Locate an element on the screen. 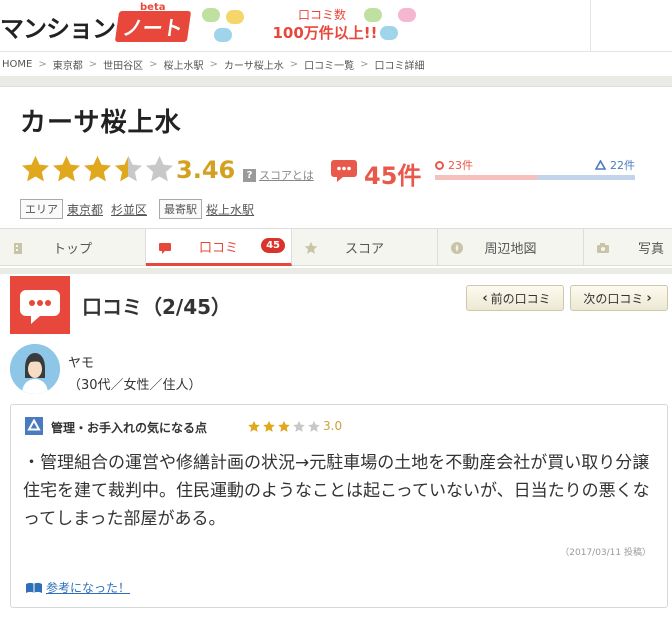 Image resolution: width=672 pixels, height=624 pixels. logo-note-badge: ノート is located at coordinates (153, 26).